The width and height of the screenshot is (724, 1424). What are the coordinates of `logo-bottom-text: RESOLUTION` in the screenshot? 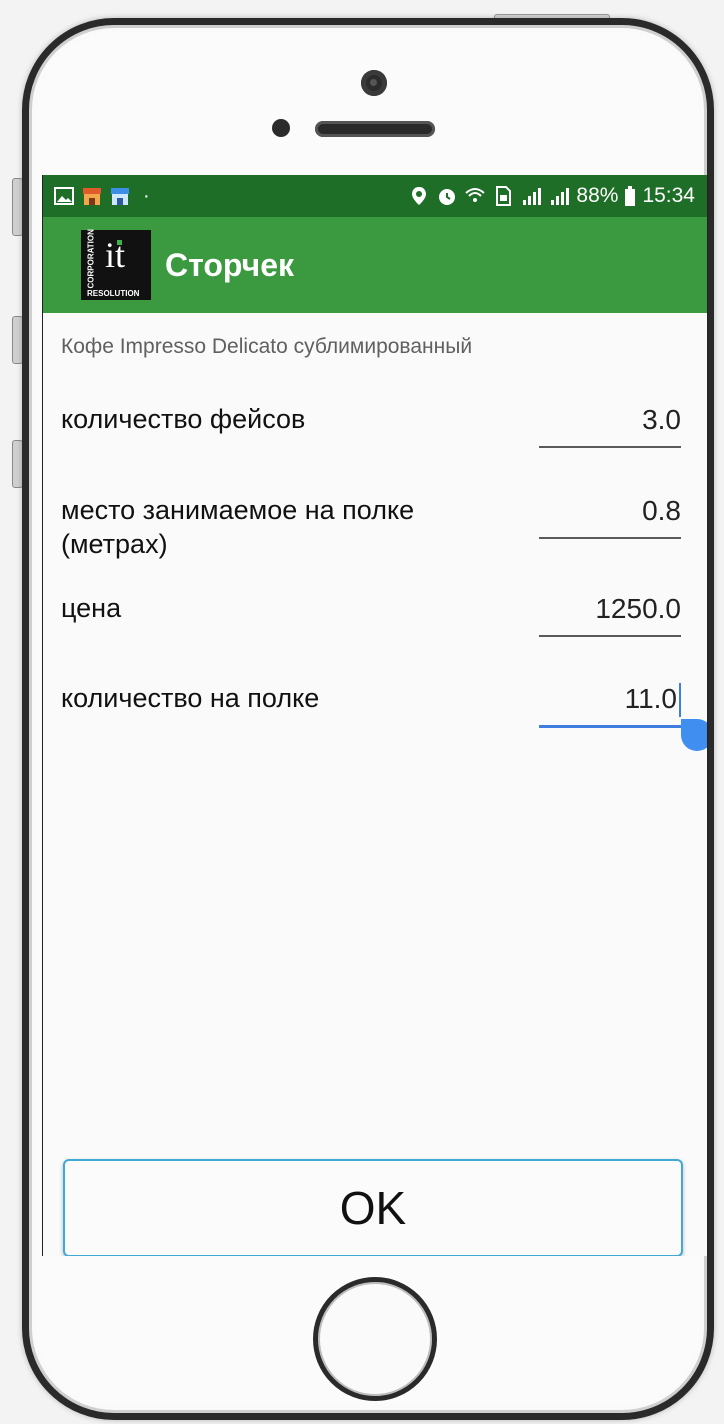 It's located at (113, 293).